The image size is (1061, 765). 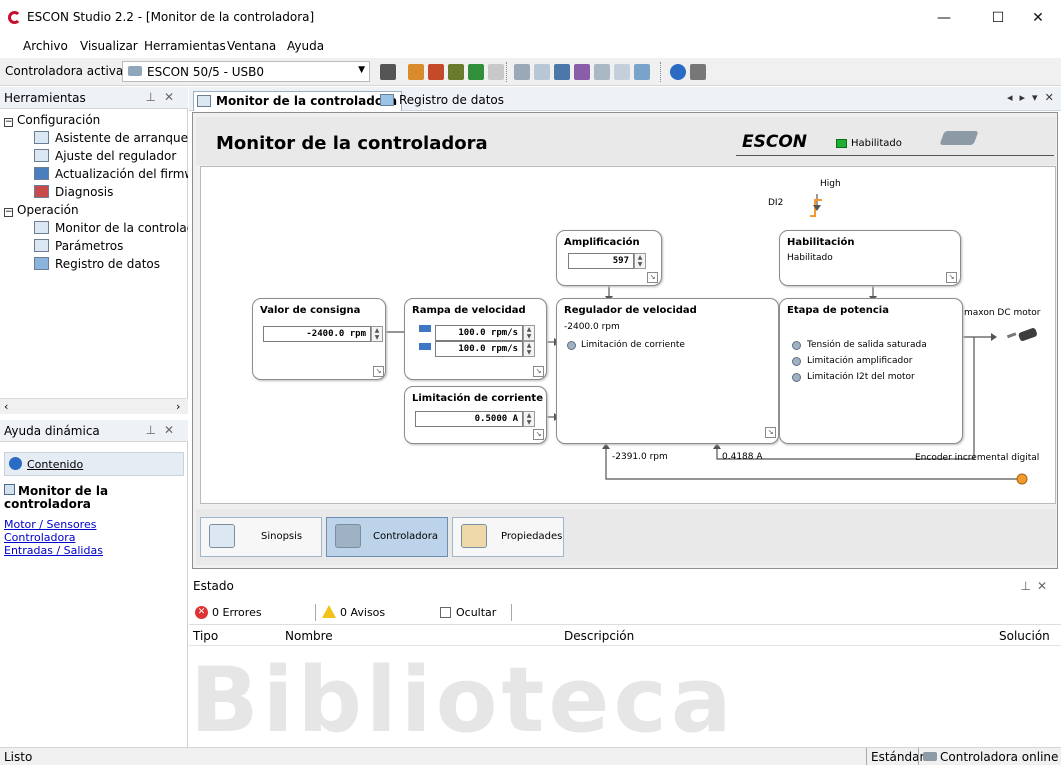 What do you see at coordinates (582, 72) in the screenshot?
I see `io-icon` at bounding box center [582, 72].